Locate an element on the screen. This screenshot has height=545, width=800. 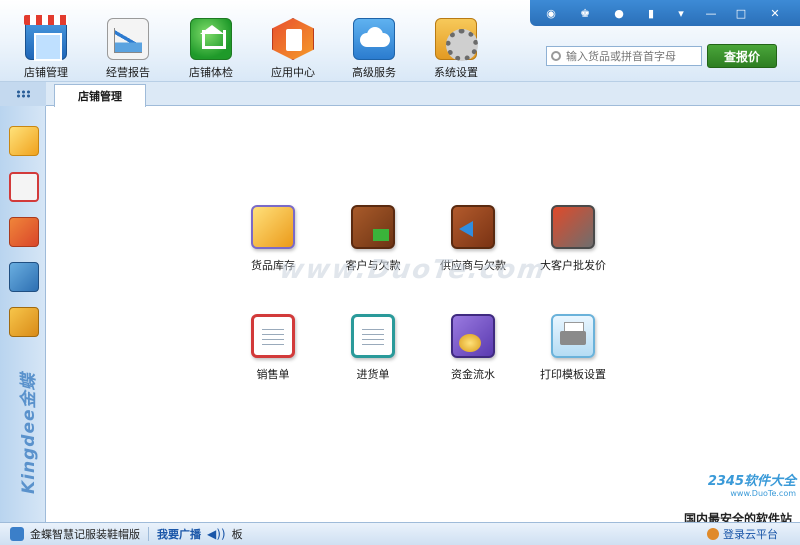
app-center-icon is located at coordinates (293, 39).